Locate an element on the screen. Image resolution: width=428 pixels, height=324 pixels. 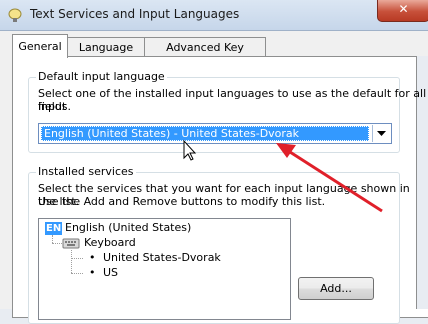
dropdown-arrow-icon is located at coordinates (381, 133).